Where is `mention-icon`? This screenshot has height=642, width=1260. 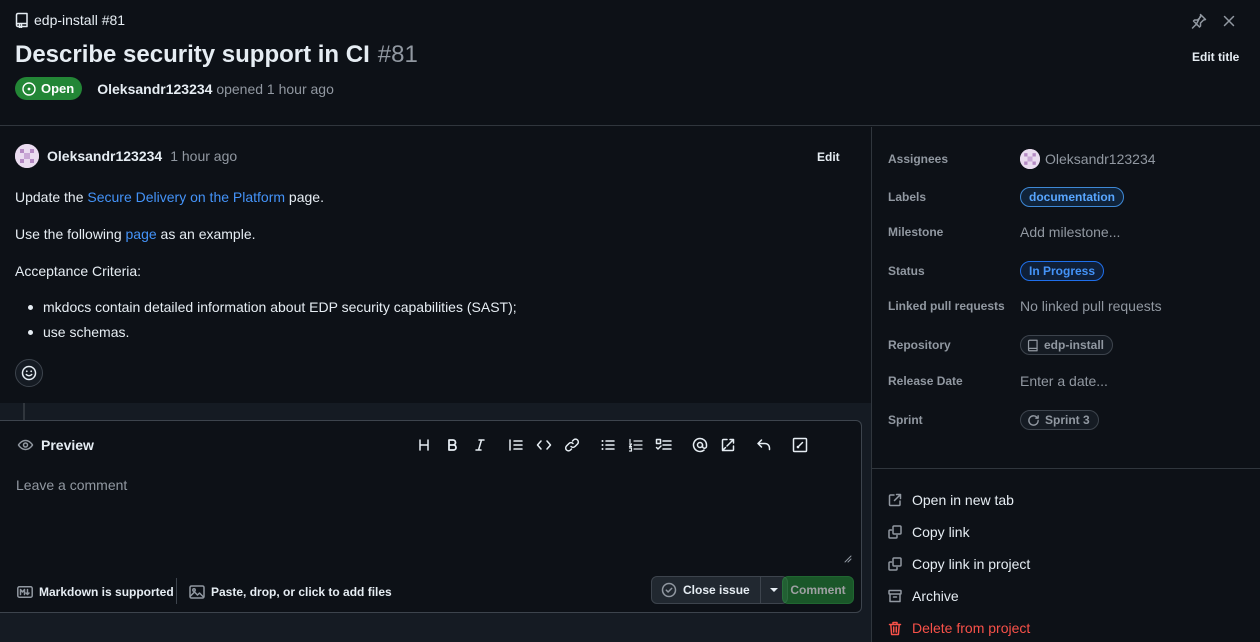
mention-icon is located at coordinates (700, 445).